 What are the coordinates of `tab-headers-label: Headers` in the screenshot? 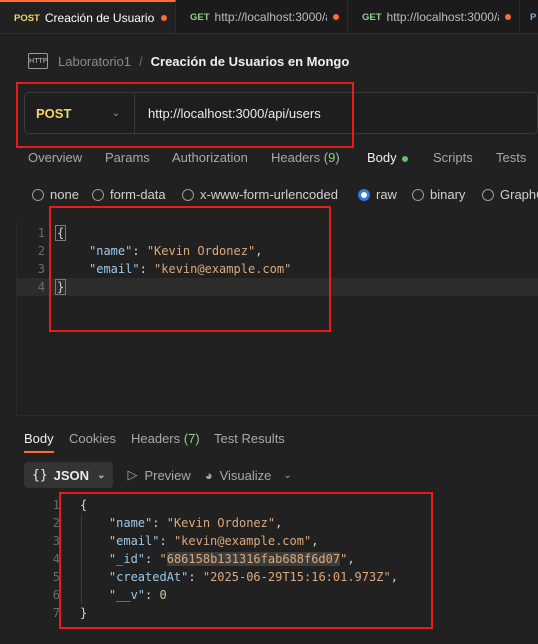 It's located at (296, 157).